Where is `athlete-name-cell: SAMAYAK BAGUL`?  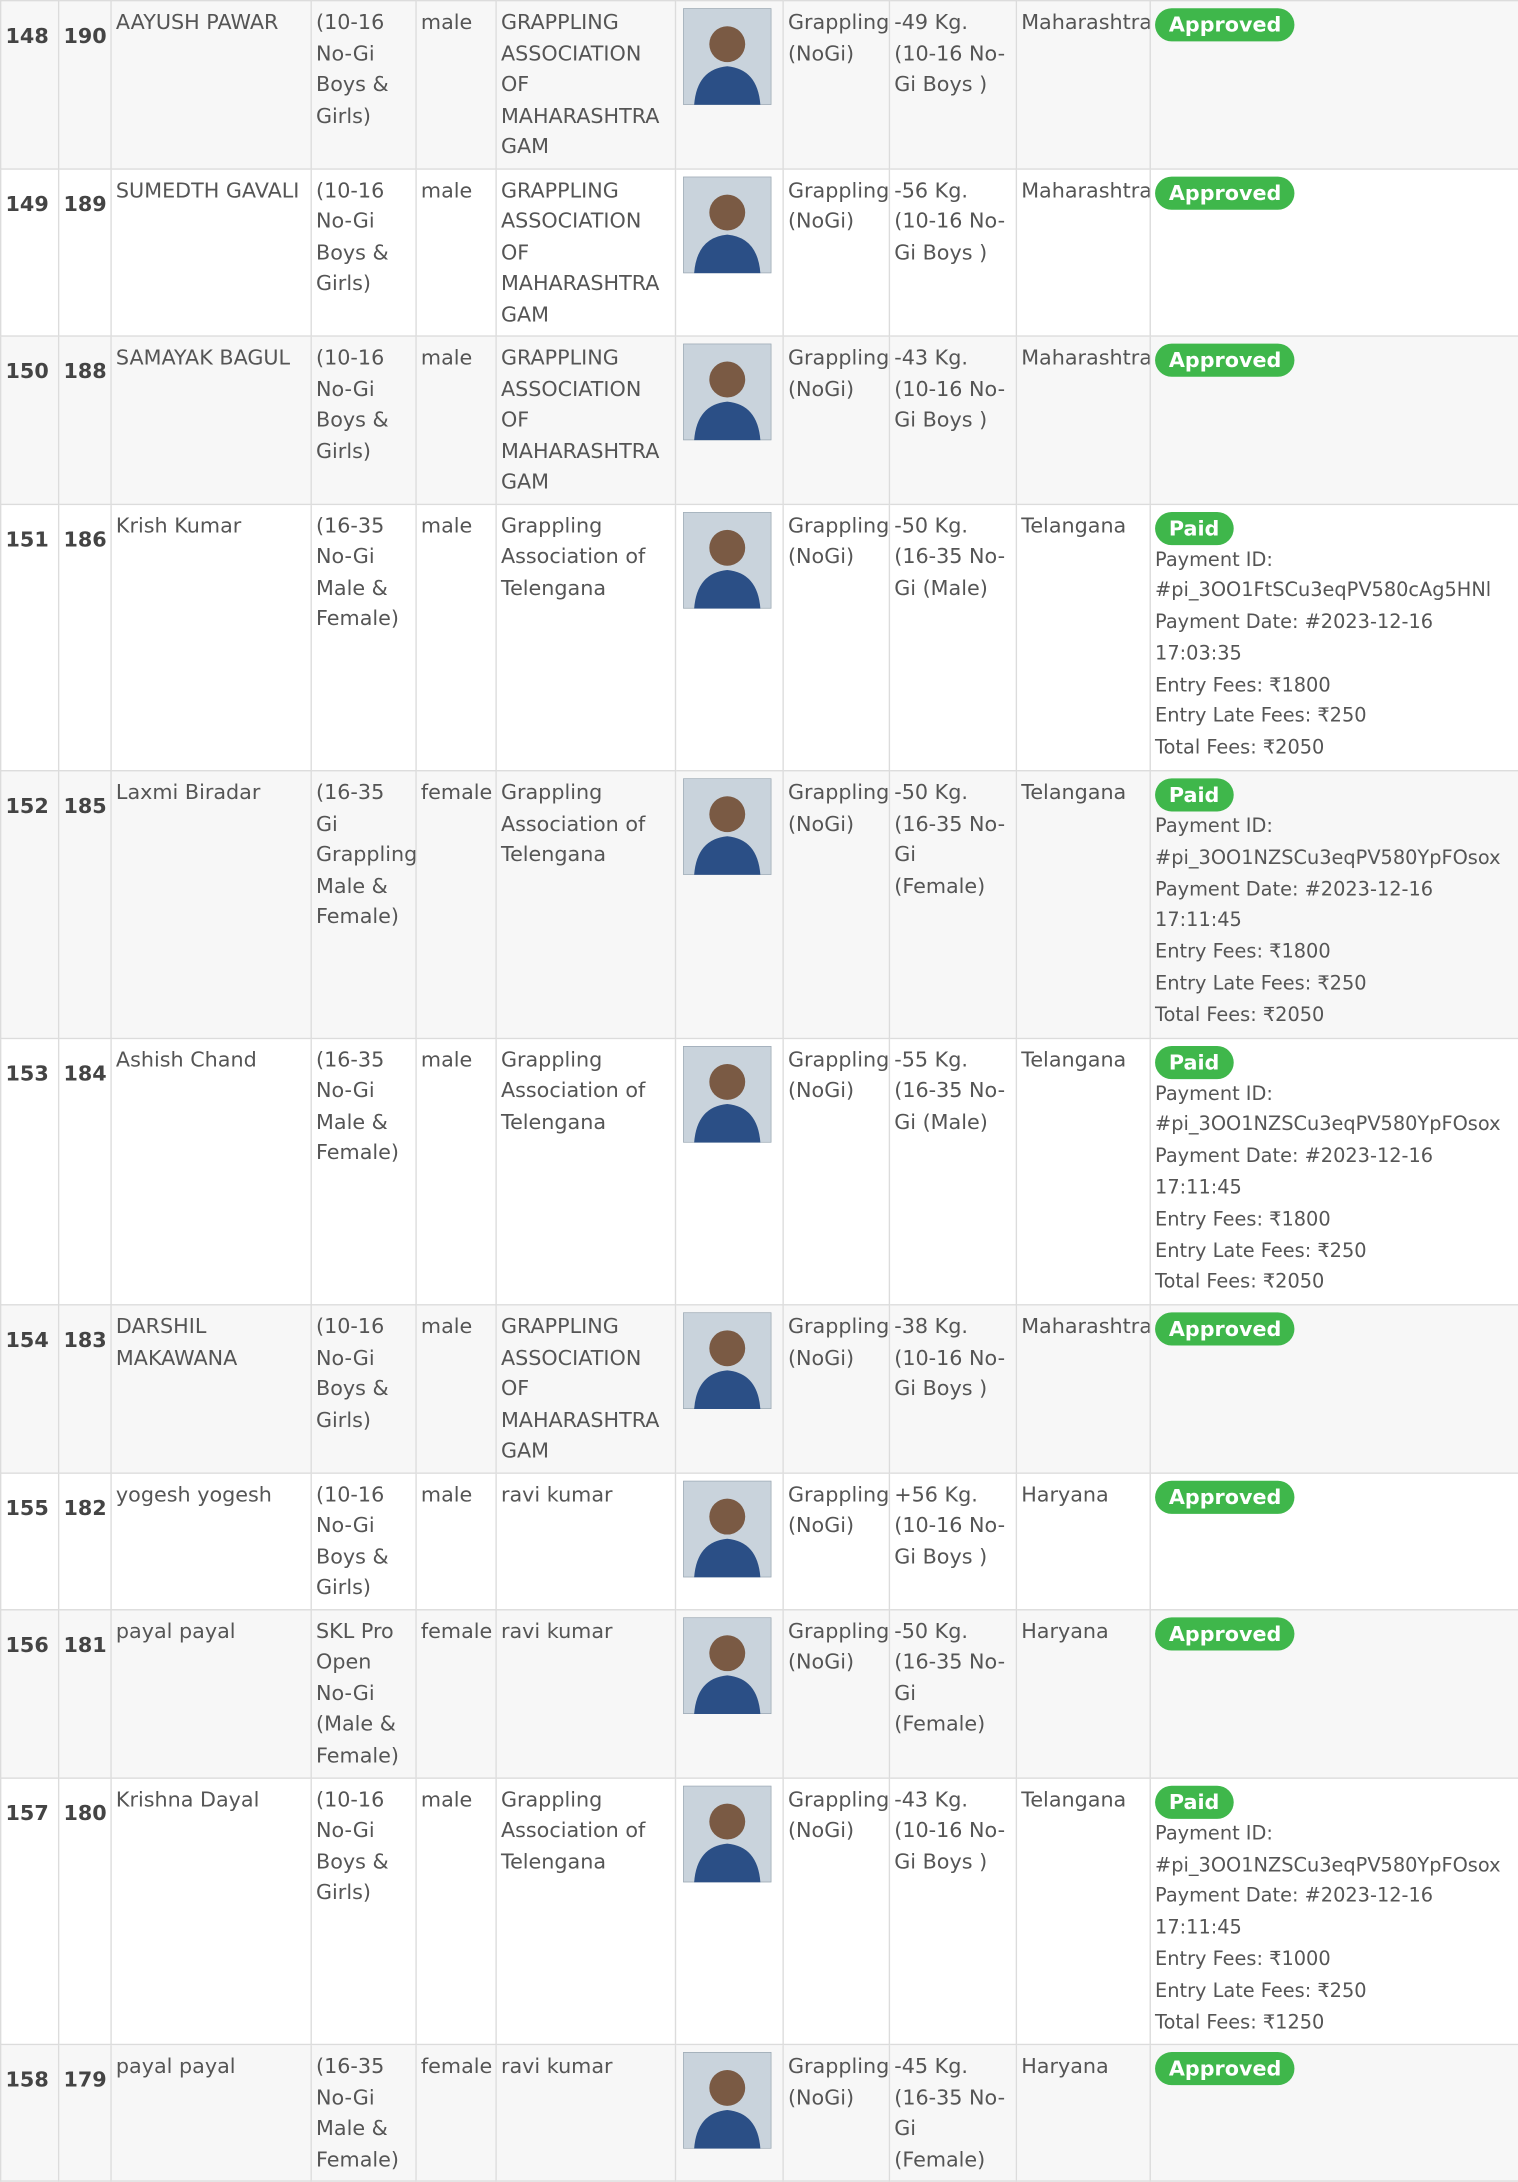
athlete-name-cell: SAMAYAK BAGUL is located at coordinates (211, 420).